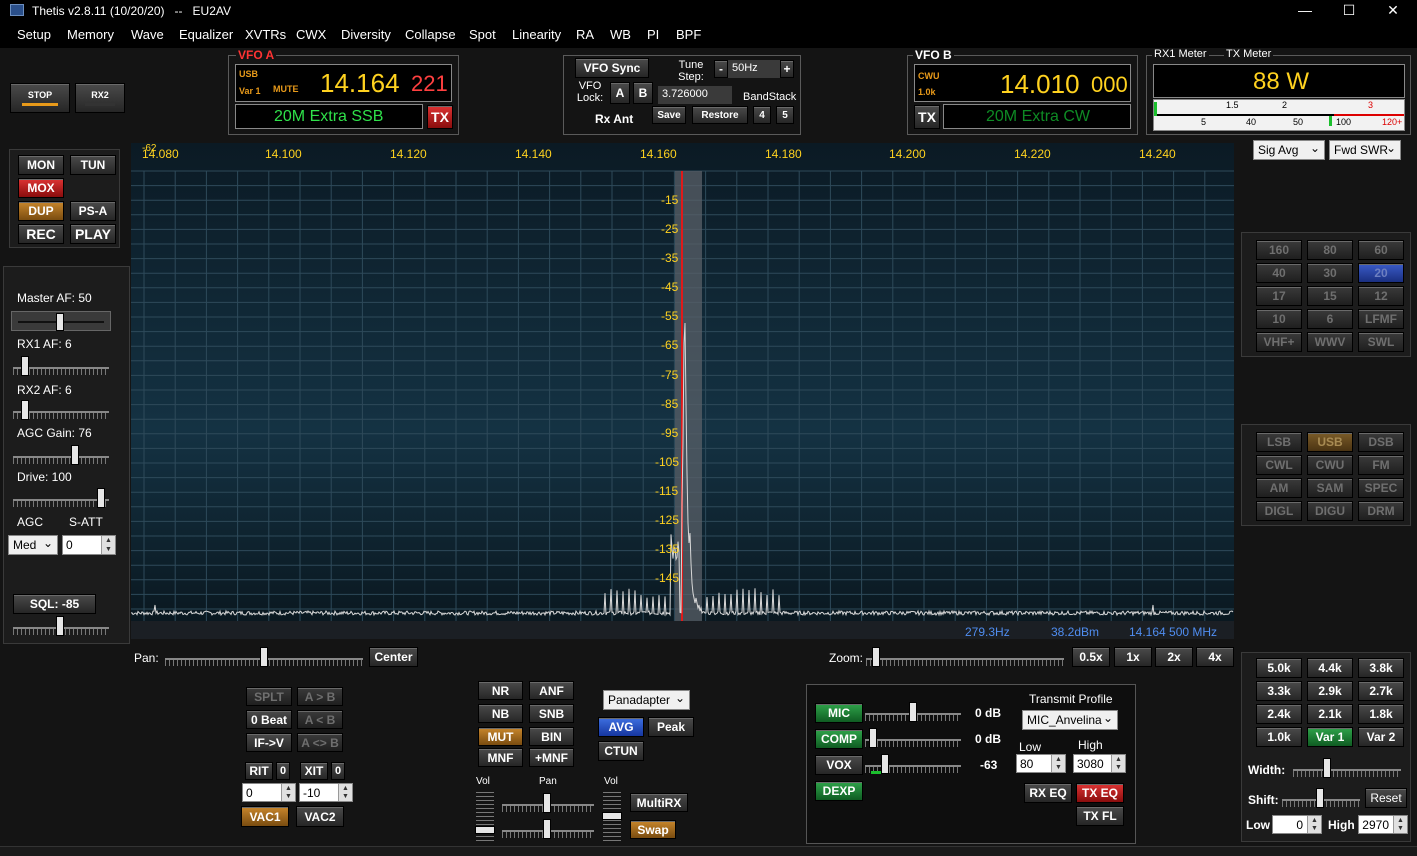 This screenshot has height=856, width=1417. What do you see at coordinates (1381, 737) in the screenshot?
I see `filter-button-var-2: Var 2` at bounding box center [1381, 737].